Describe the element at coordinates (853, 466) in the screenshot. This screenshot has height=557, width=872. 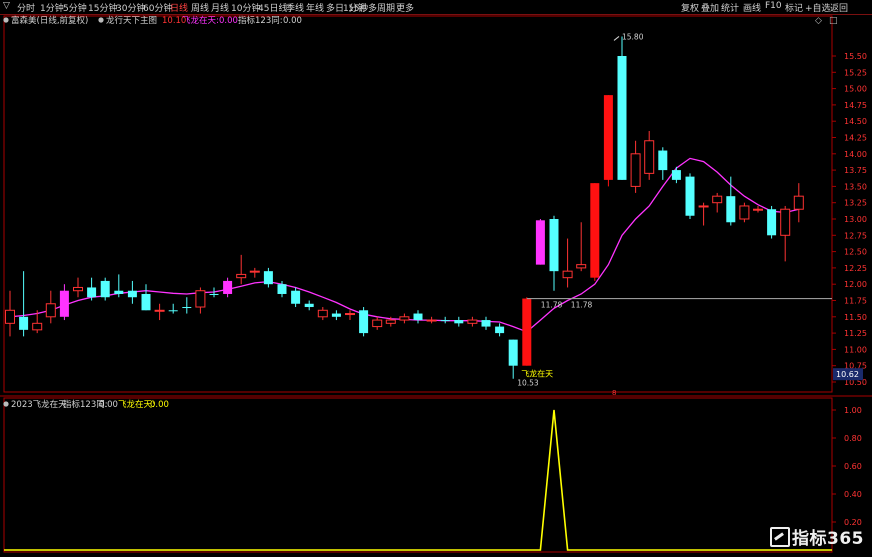
I see `sub-tick-label: 0.60` at that location.